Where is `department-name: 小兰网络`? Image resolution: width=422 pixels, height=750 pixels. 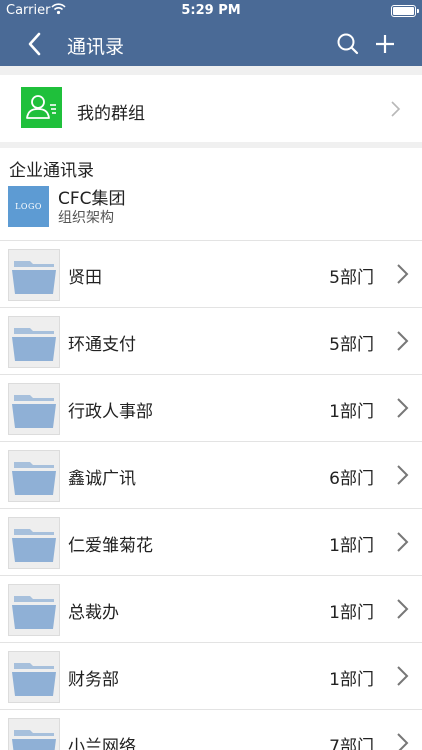 department-name: 小兰网络 is located at coordinates (102, 743).